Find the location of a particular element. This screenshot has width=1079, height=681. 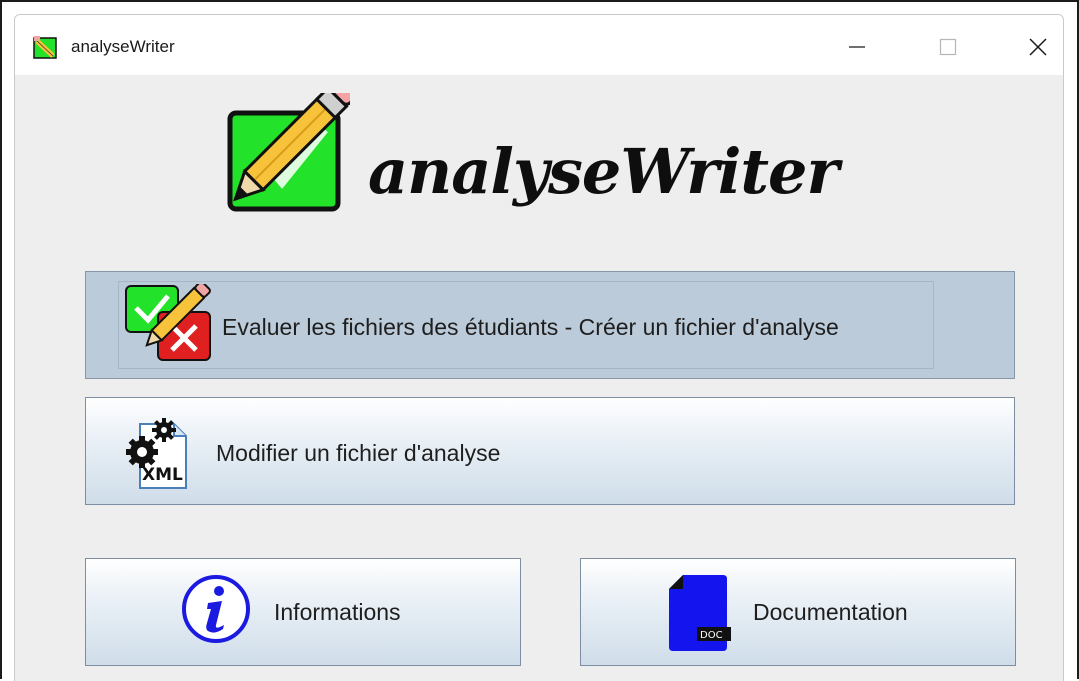

close-icon is located at coordinates (1038, 47).